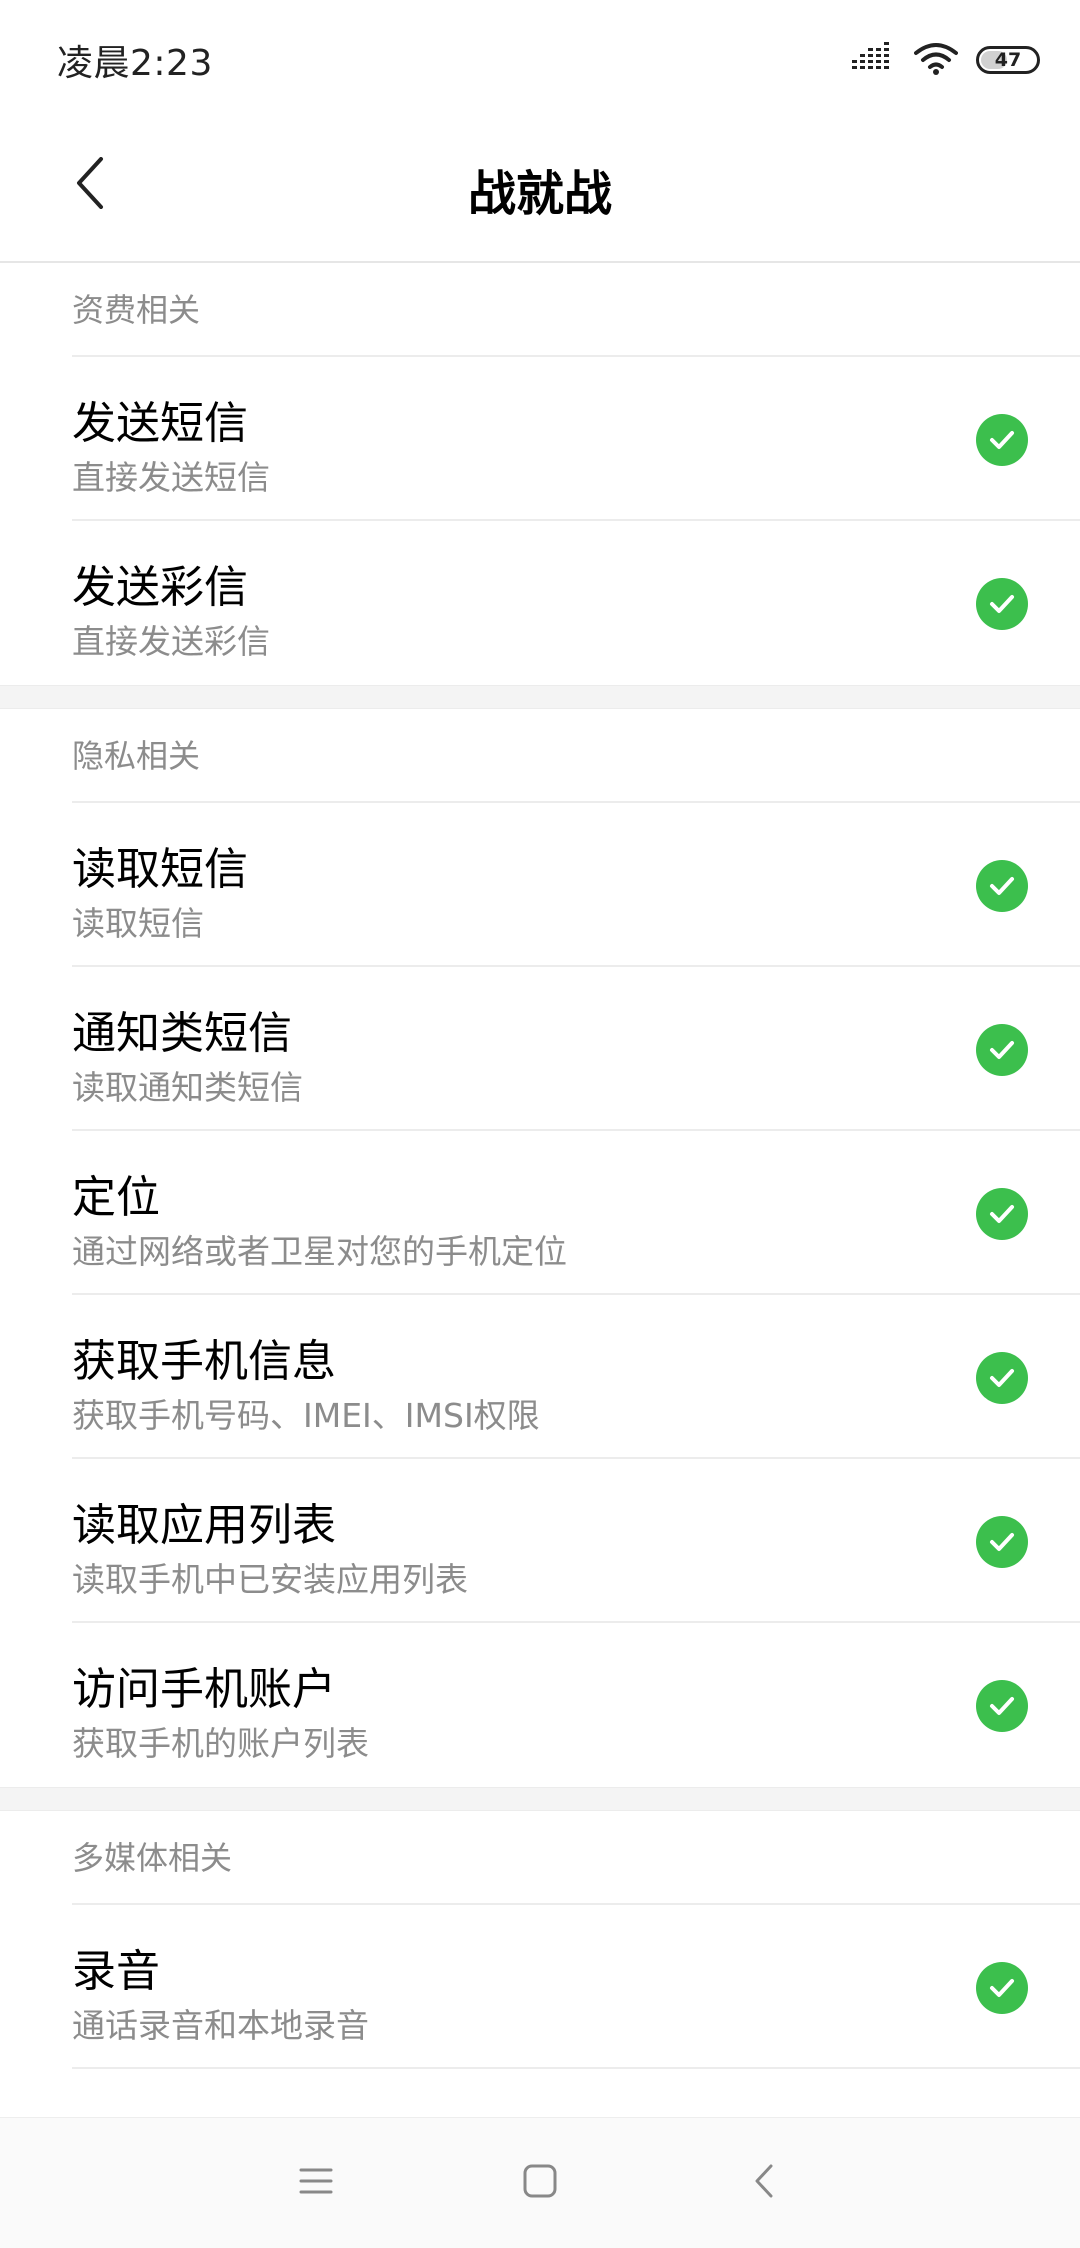 Image resolution: width=1080 pixels, height=2248 pixels. Describe the element at coordinates (204, 1525) in the screenshot. I see `permission-title: 读取应用列表` at that location.